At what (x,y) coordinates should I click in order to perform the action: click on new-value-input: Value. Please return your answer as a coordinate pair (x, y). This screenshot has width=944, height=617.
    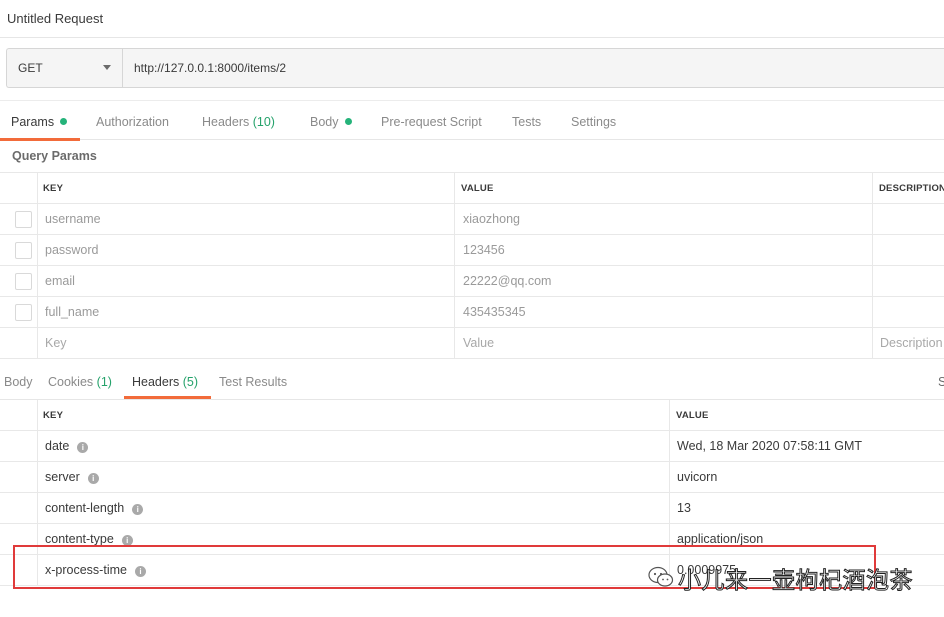
    Looking at the image, I should click on (663, 343).